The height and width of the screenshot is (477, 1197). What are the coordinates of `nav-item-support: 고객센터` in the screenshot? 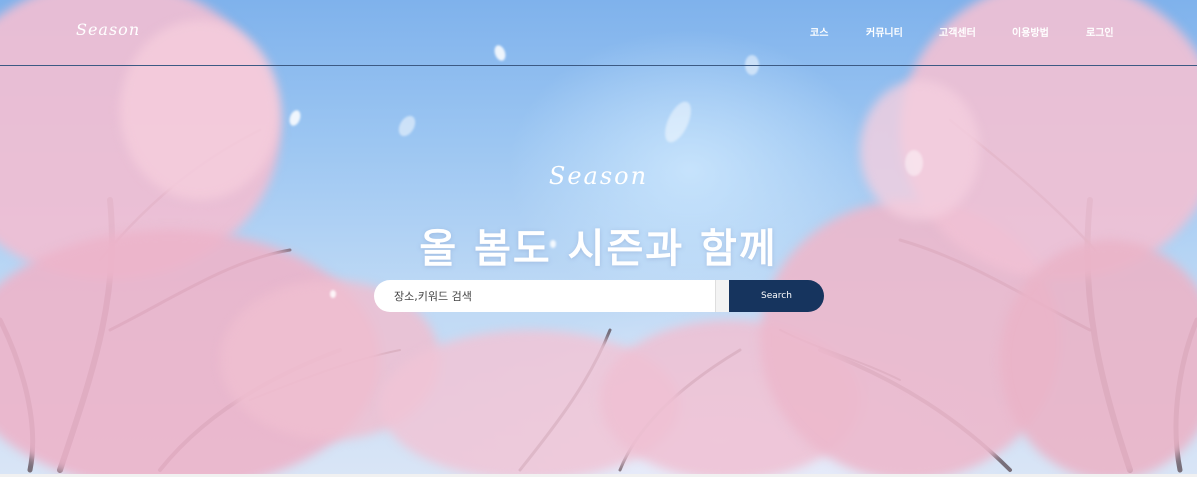 It's located at (957, 31).